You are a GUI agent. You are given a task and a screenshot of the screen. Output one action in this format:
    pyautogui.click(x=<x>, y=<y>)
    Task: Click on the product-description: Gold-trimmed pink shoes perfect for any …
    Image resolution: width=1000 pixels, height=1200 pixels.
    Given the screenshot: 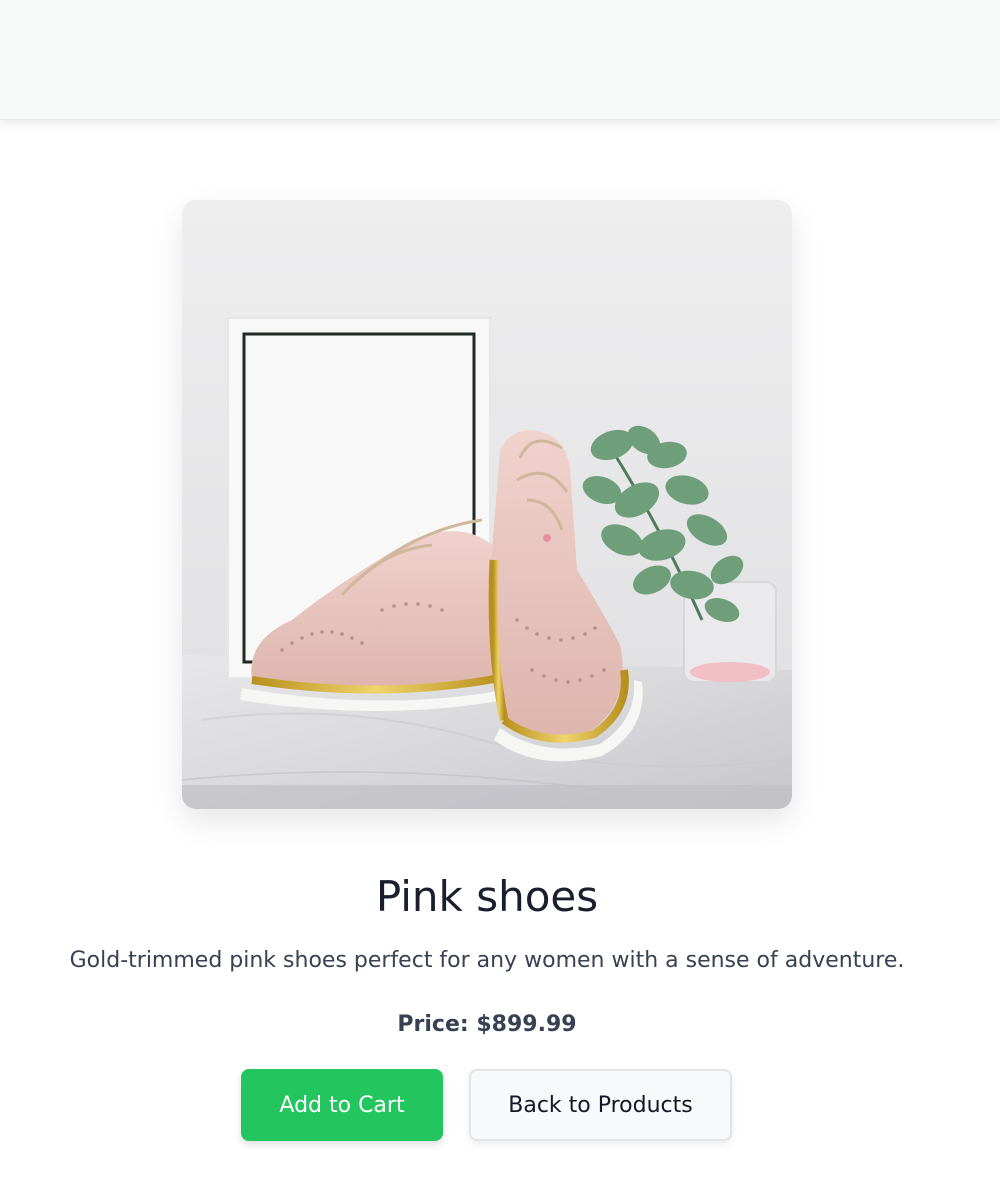 What is the action you would take?
    pyautogui.click(x=487, y=960)
    